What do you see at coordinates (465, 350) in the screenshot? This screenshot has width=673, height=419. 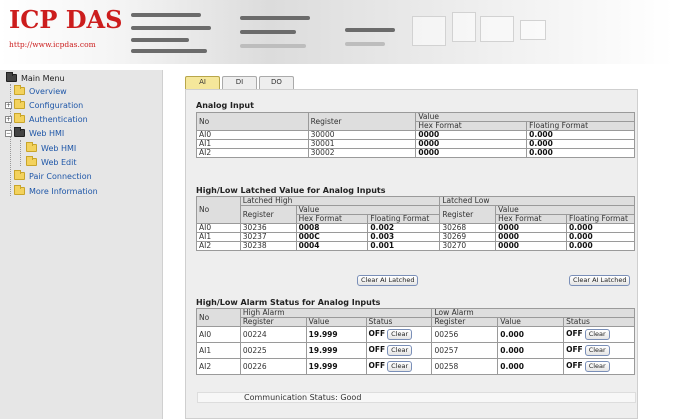 I see `cell-register: 00257` at bounding box center [465, 350].